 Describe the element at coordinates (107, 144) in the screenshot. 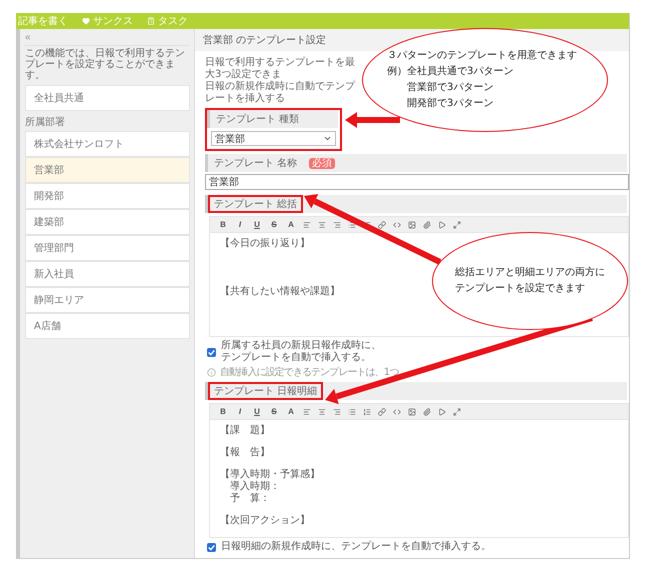

I see `sidebar-item: 株式会社サンロフト` at that location.